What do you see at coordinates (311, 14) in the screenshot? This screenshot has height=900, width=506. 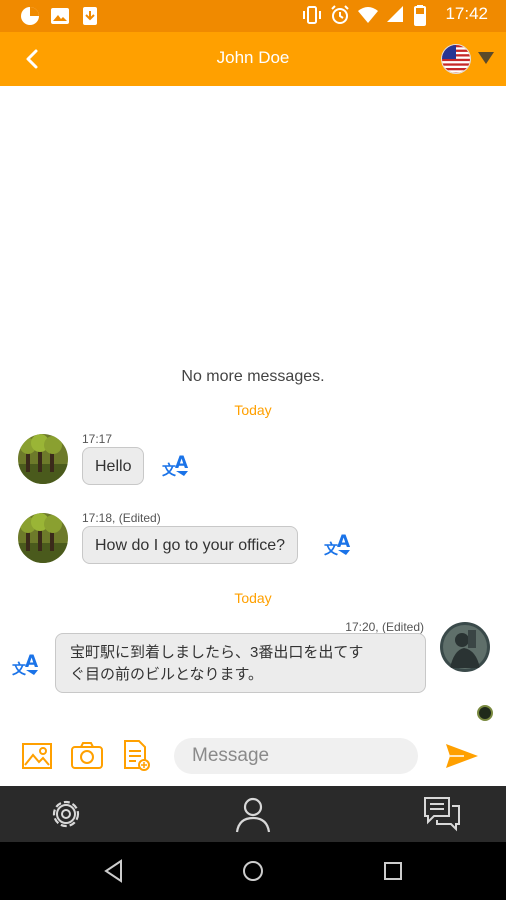 I see `vibrate-icon` at bounding box center [311, 14].